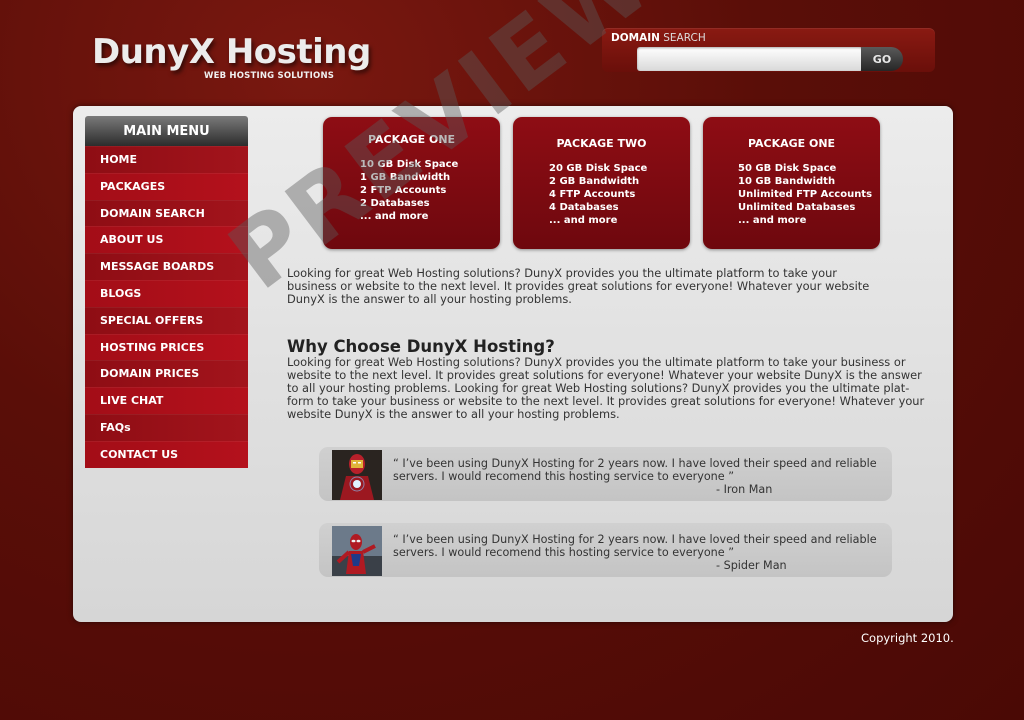  I want to click on menu-item-about-us: ABOUT US, so click(166, 240).